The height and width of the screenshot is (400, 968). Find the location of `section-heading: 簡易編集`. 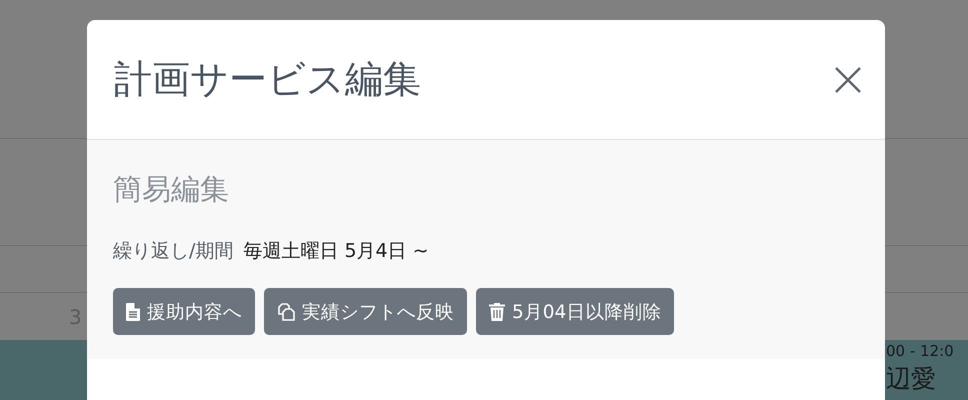

section-heading: 簡易編集 is located at coordinates (171, 189).